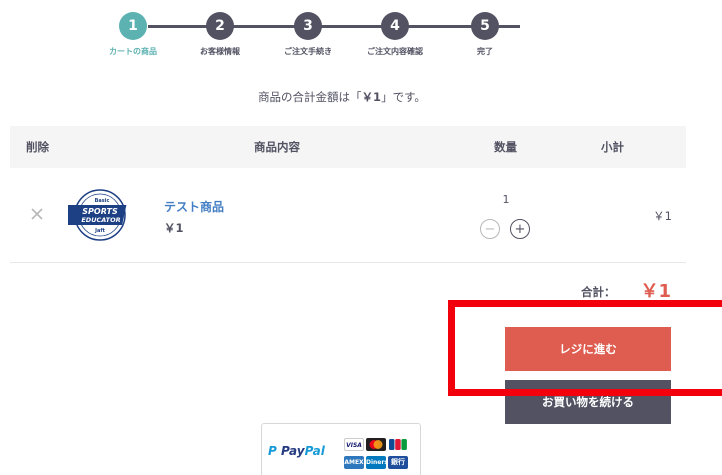 This screenshot has height=475, width=722. I want to click on quantity-value: 1, so click(506, 199).